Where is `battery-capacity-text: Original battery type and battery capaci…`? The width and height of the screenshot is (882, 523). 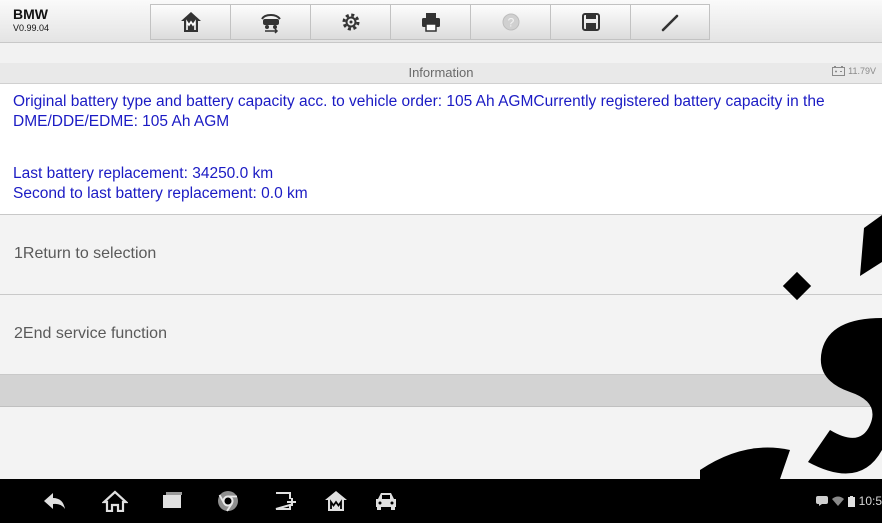
battery-capacity-text: Original battery type and battery capaci… is located at coordinates (419, 111).